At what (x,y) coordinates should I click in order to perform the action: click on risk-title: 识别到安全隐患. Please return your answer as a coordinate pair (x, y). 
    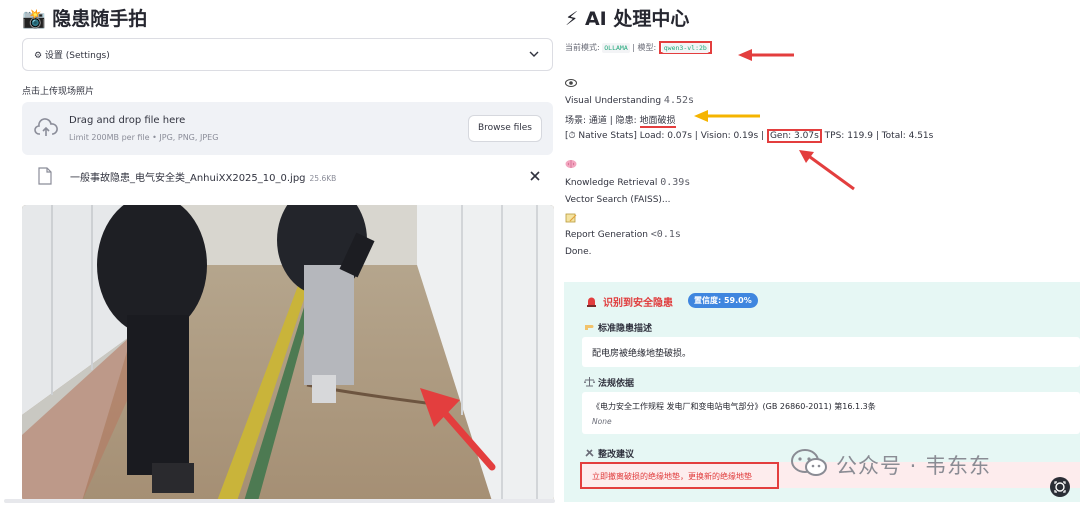
    Looking at the image, I should click on (638, 303).